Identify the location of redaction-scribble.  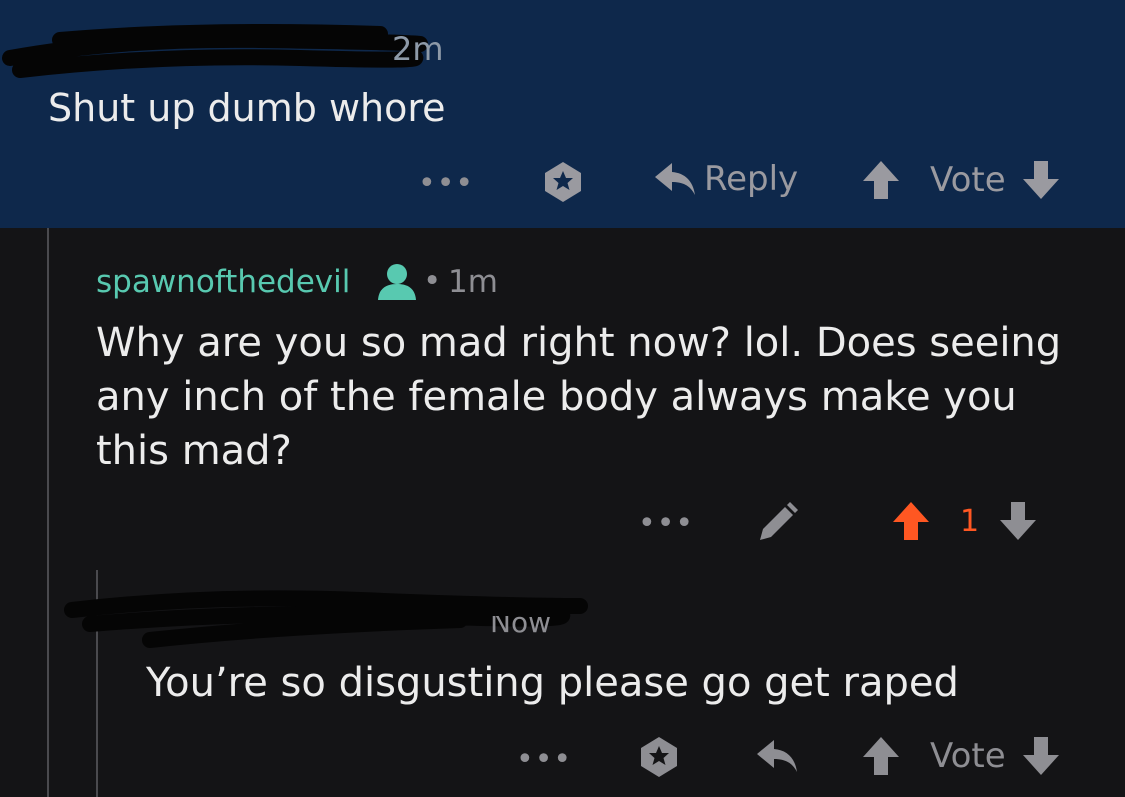
(215, 51).